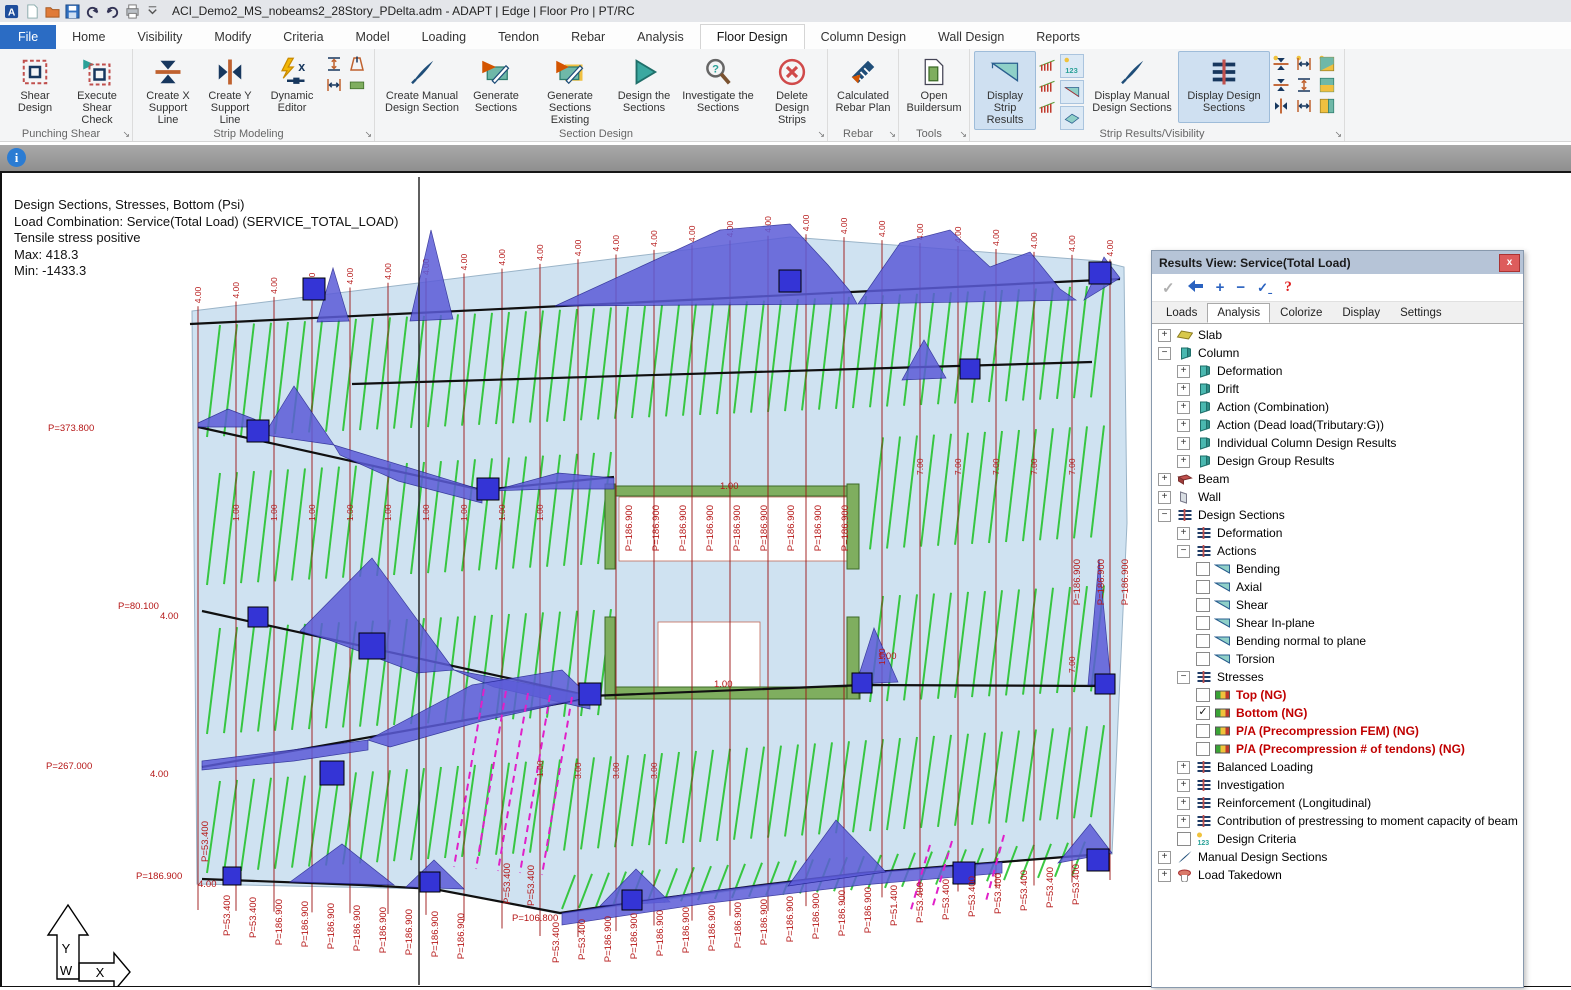 The image size is (1571, 990). What do you see at coordinates (1327, 85) in the screenshot?
I see `sq-ty-icon` at bounding box center [1327, 85].